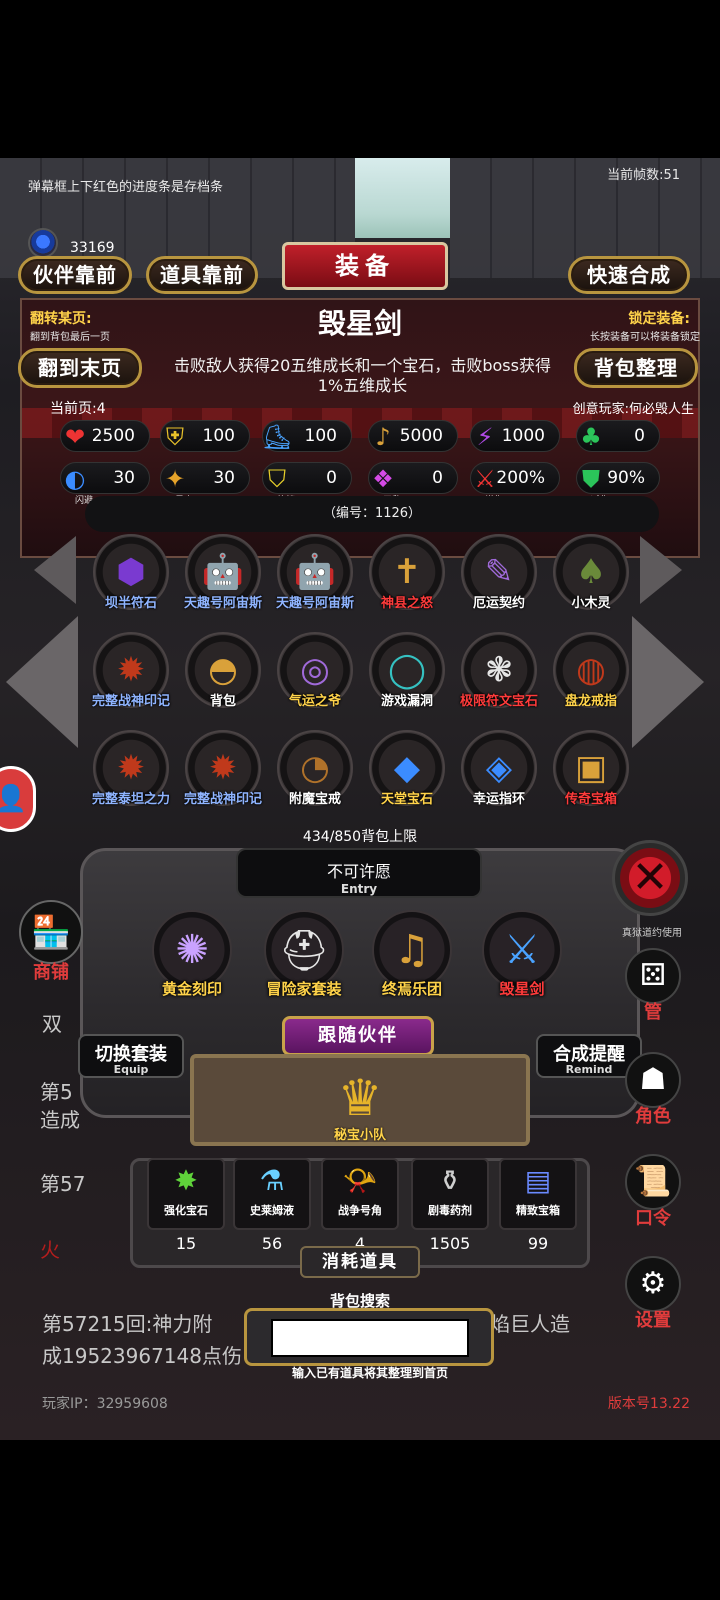 The image size is (720, 1600). I want to click on consumable-slot: ⚱ 剧毒药剂, so click(450, 1194).